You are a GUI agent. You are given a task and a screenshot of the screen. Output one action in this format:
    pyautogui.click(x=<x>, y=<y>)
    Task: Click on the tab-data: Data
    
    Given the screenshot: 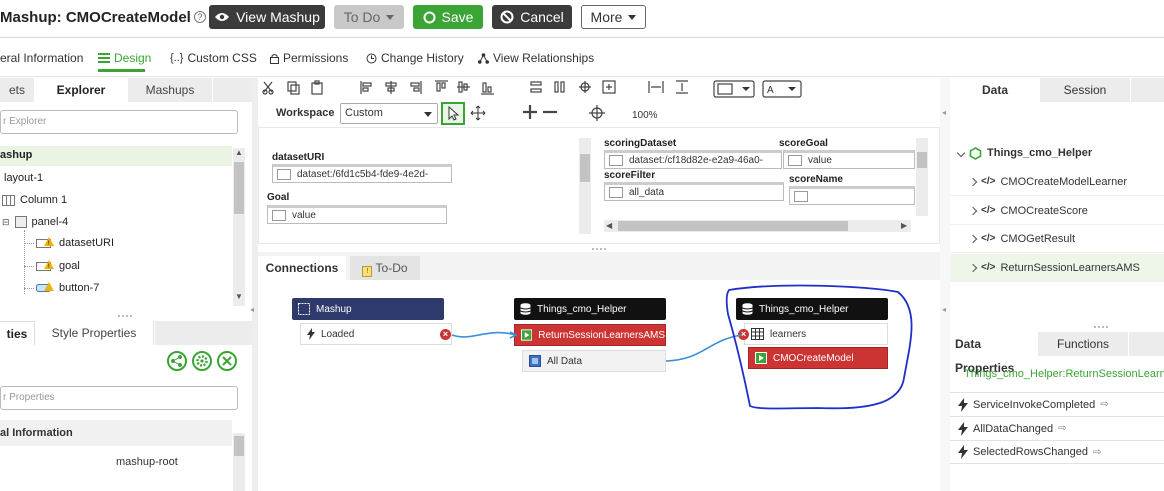 What is the action you would take?
    pyautogui.click(x=995, y=90)
    